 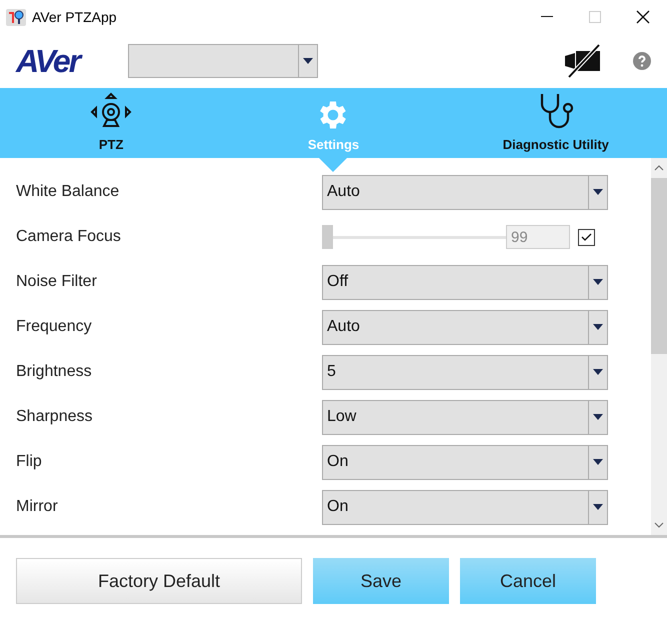 What do you see at coordinates (49, 61) in the screenshot?
I see `logo: AVer` at bounding box center [49, 61].